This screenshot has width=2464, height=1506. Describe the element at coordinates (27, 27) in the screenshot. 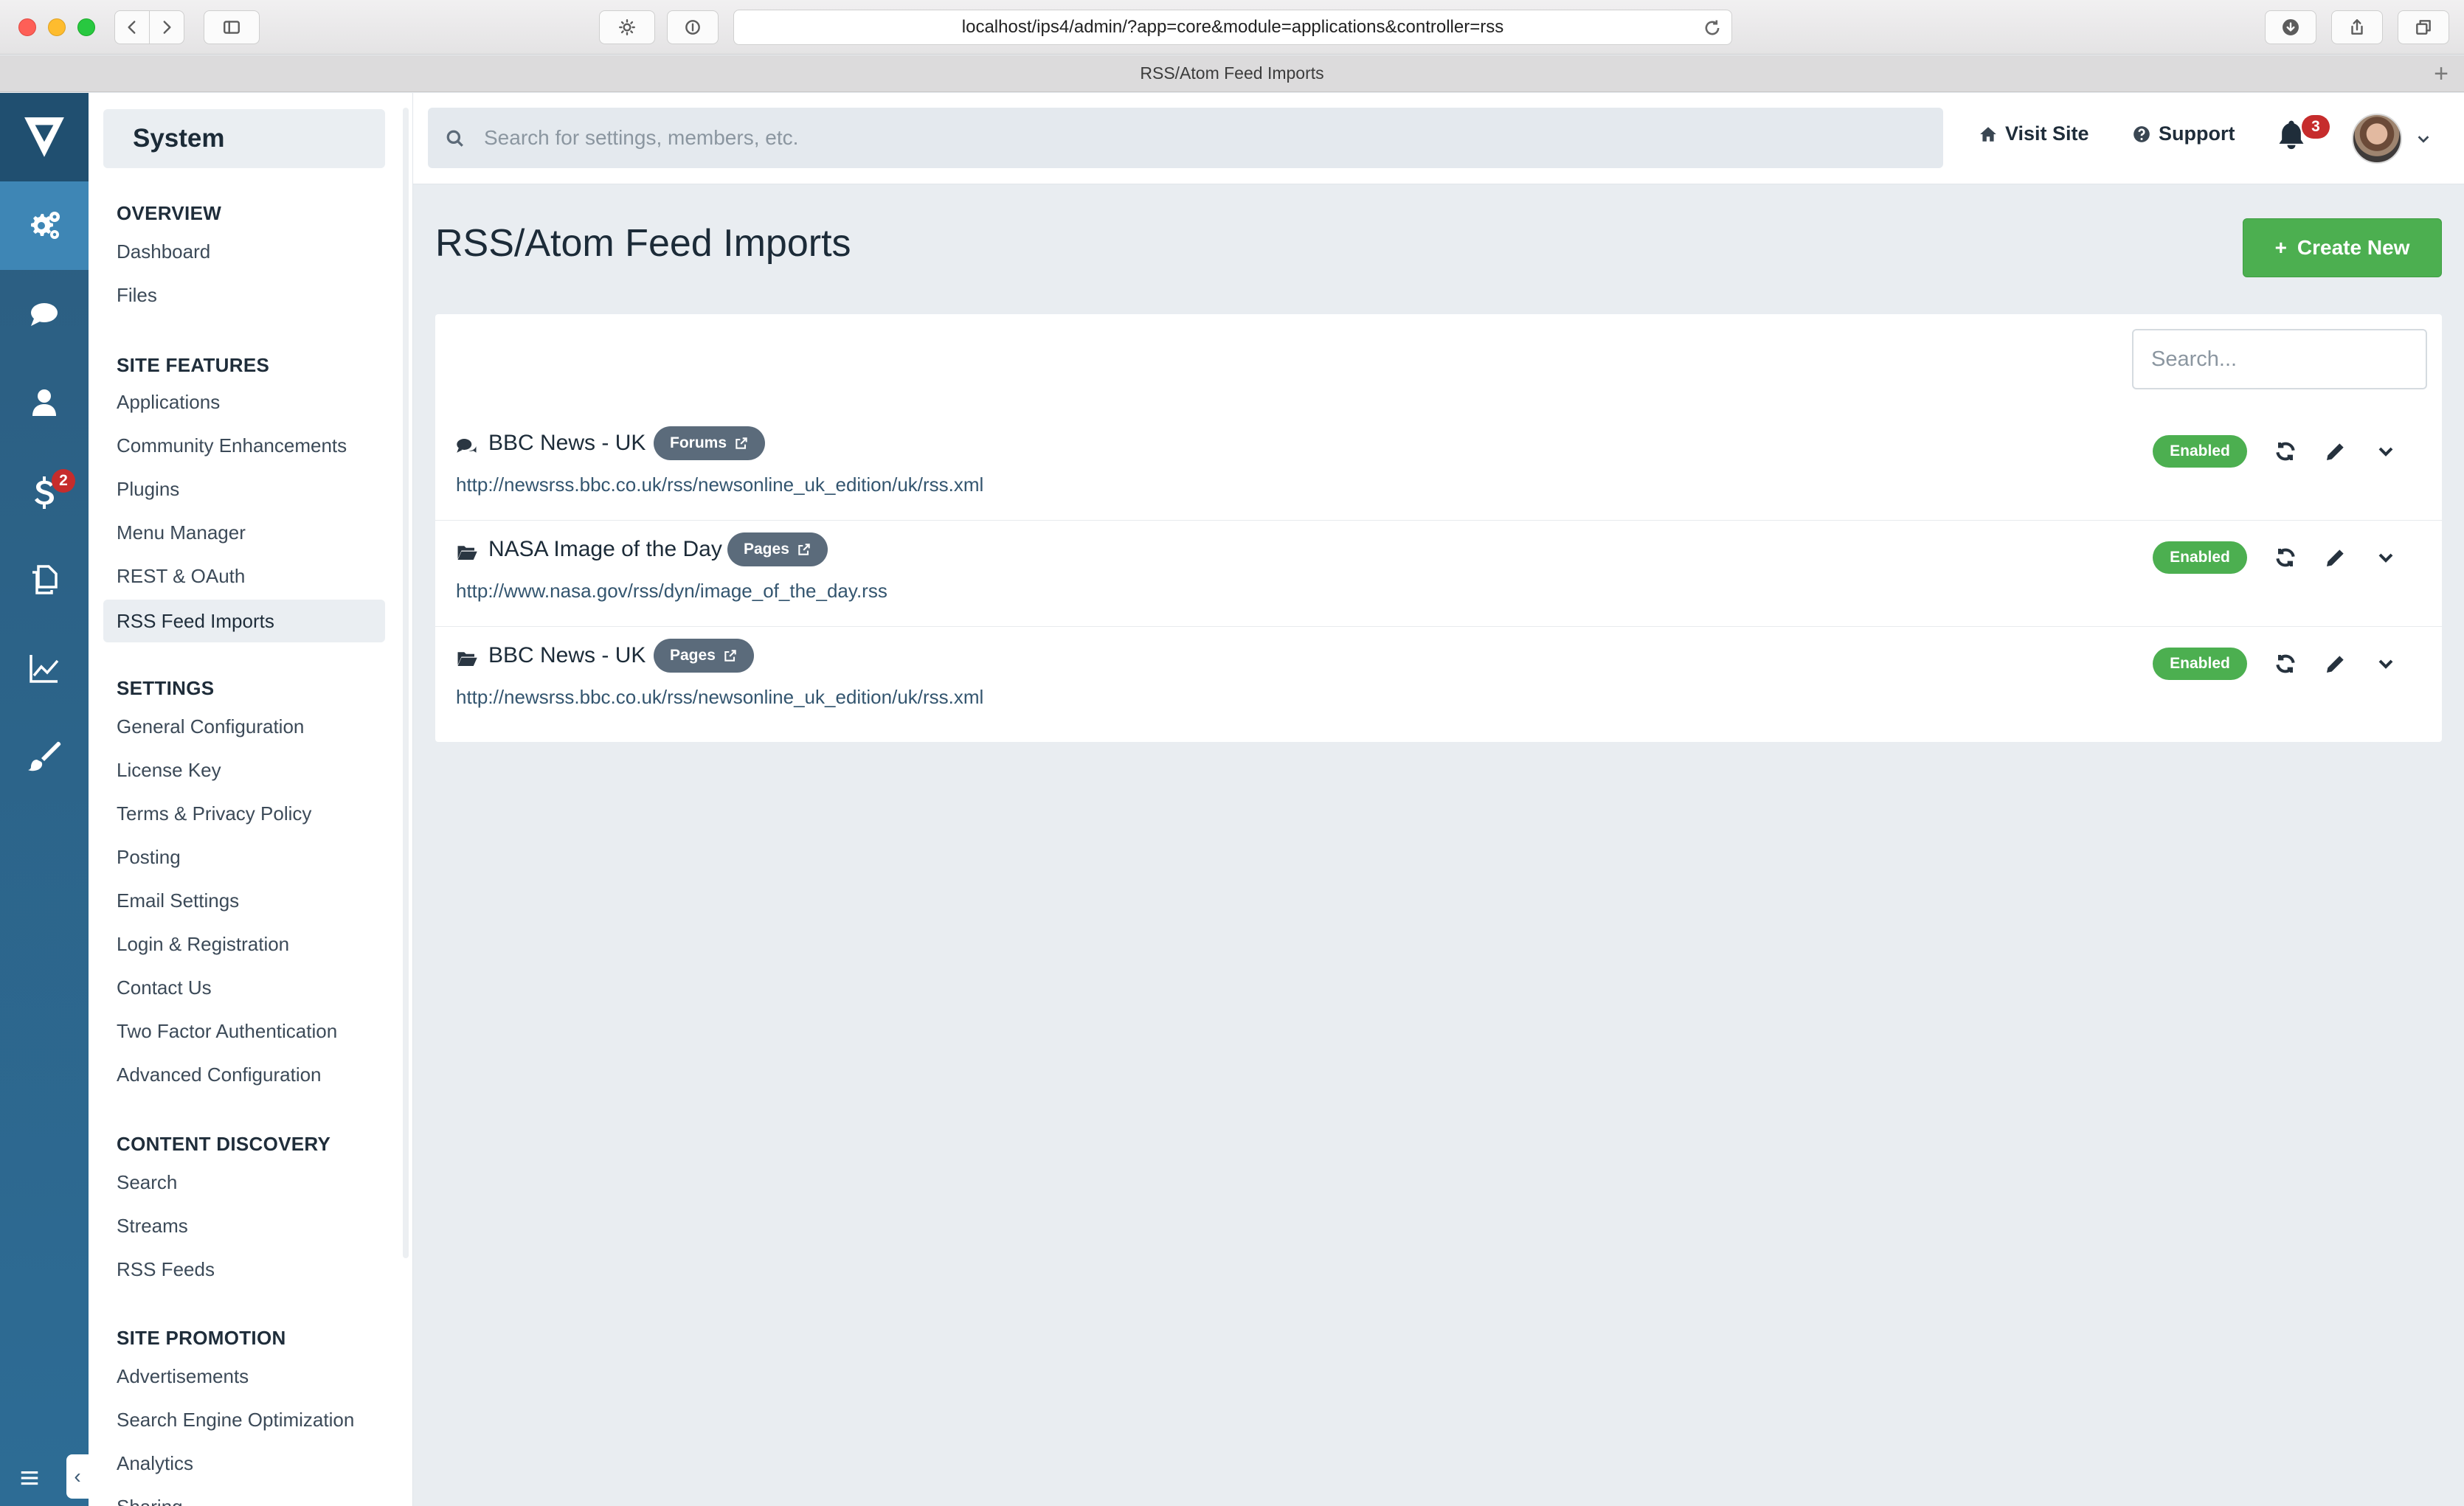

I see `close-window-button` at that location.